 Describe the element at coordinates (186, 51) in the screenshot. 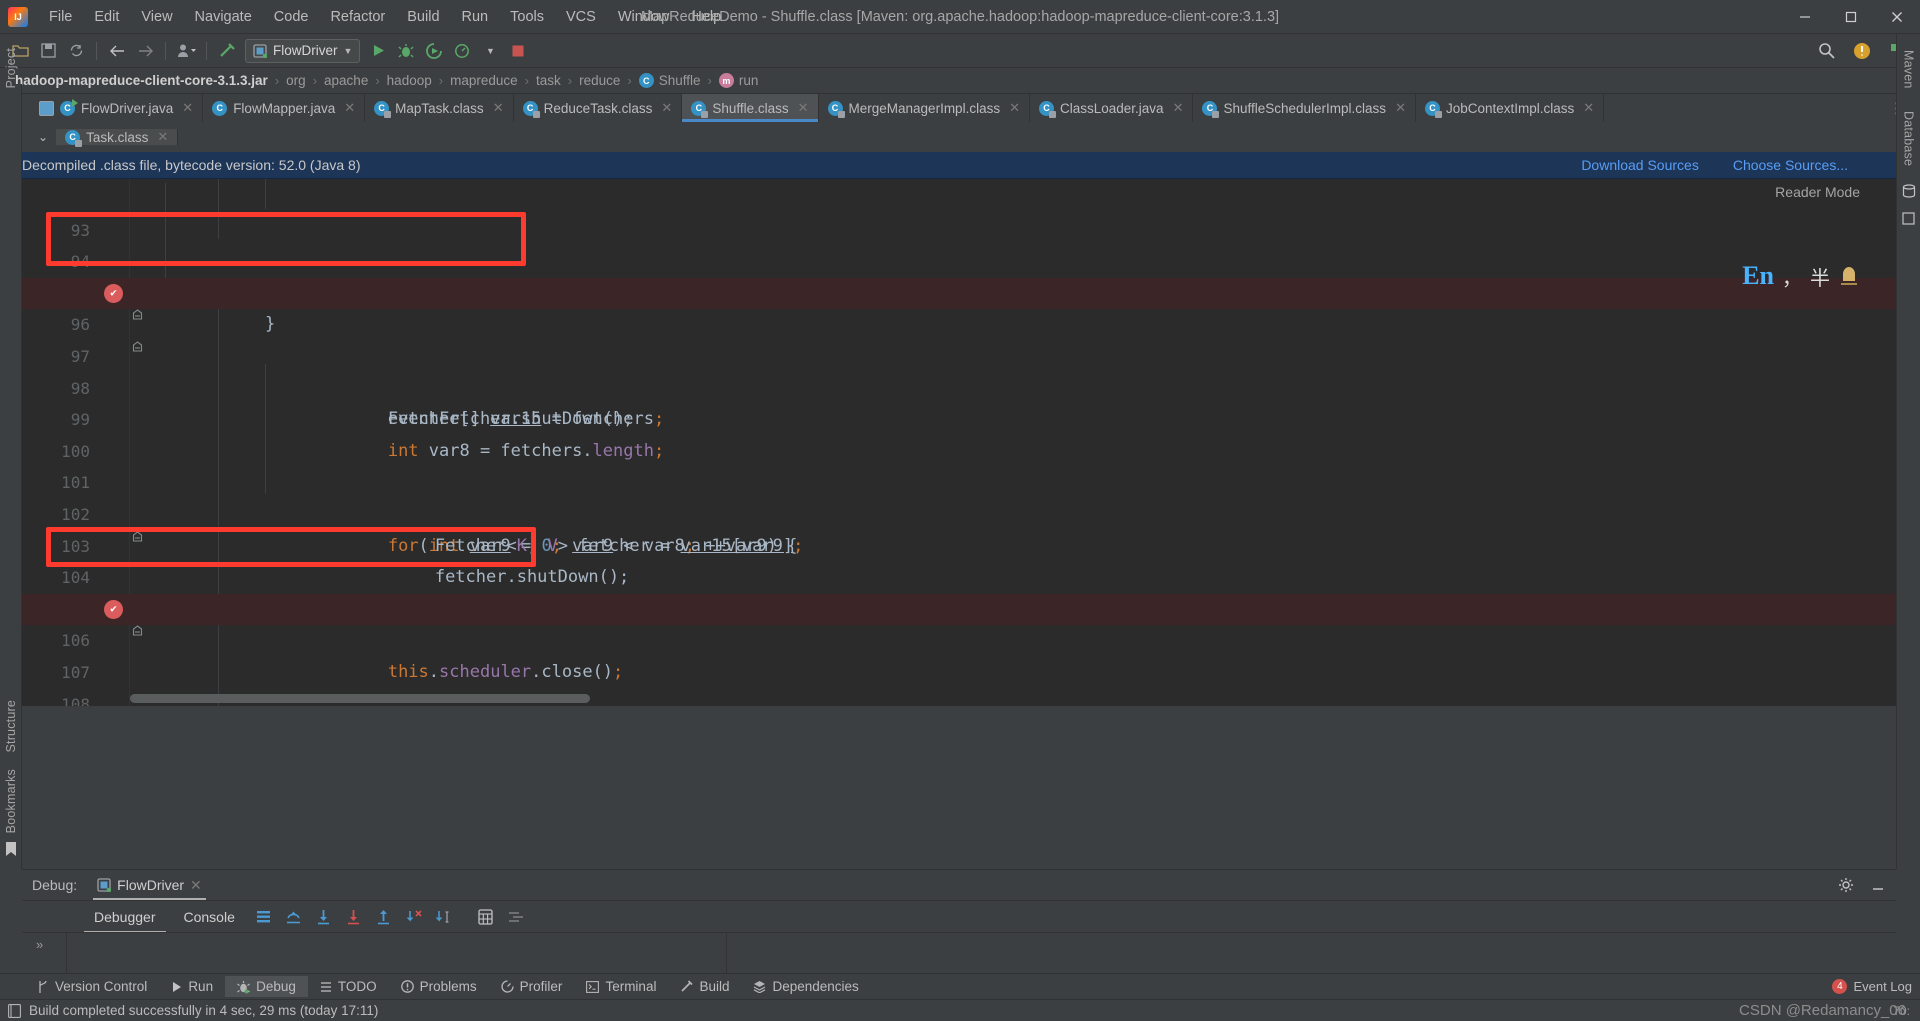

I see `user-profile-icon` at that location.